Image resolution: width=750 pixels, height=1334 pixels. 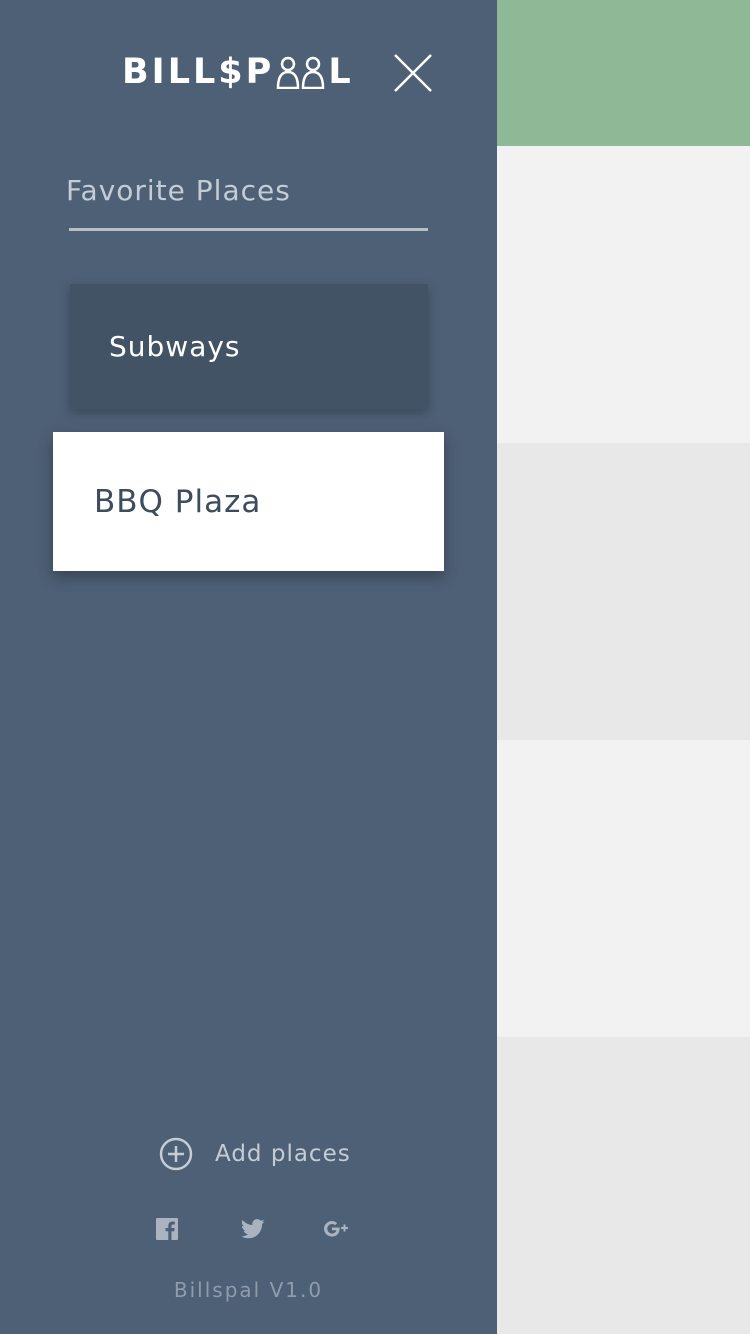 I want to click on facebook-icon, so click(x=167, y=1229).